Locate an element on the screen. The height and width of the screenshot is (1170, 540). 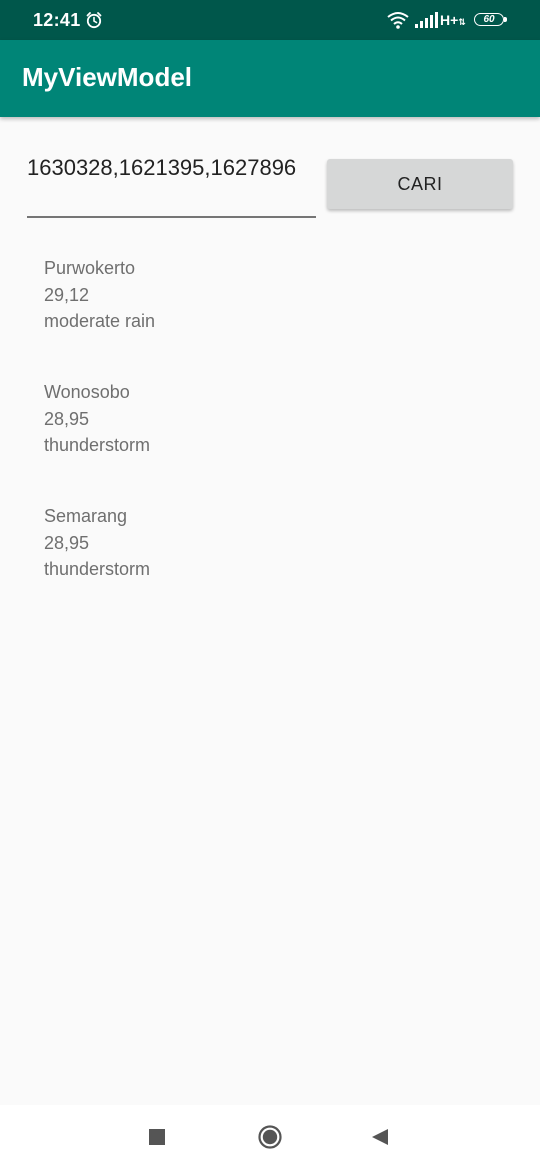
back-icon is located at coordinates (380, 1137).